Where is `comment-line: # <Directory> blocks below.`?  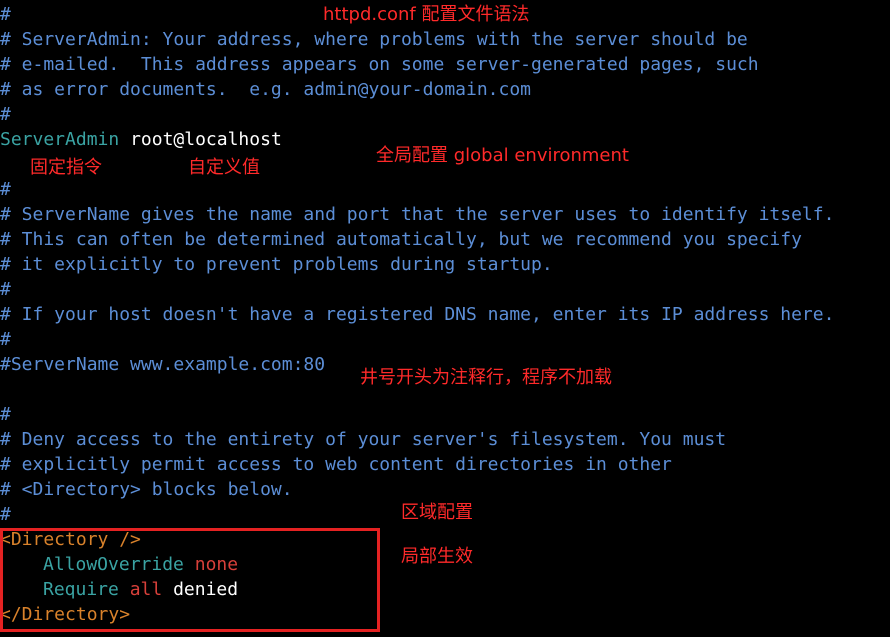
comment-line: # <Directory> blocks below. is located at coordinates (146, 489).